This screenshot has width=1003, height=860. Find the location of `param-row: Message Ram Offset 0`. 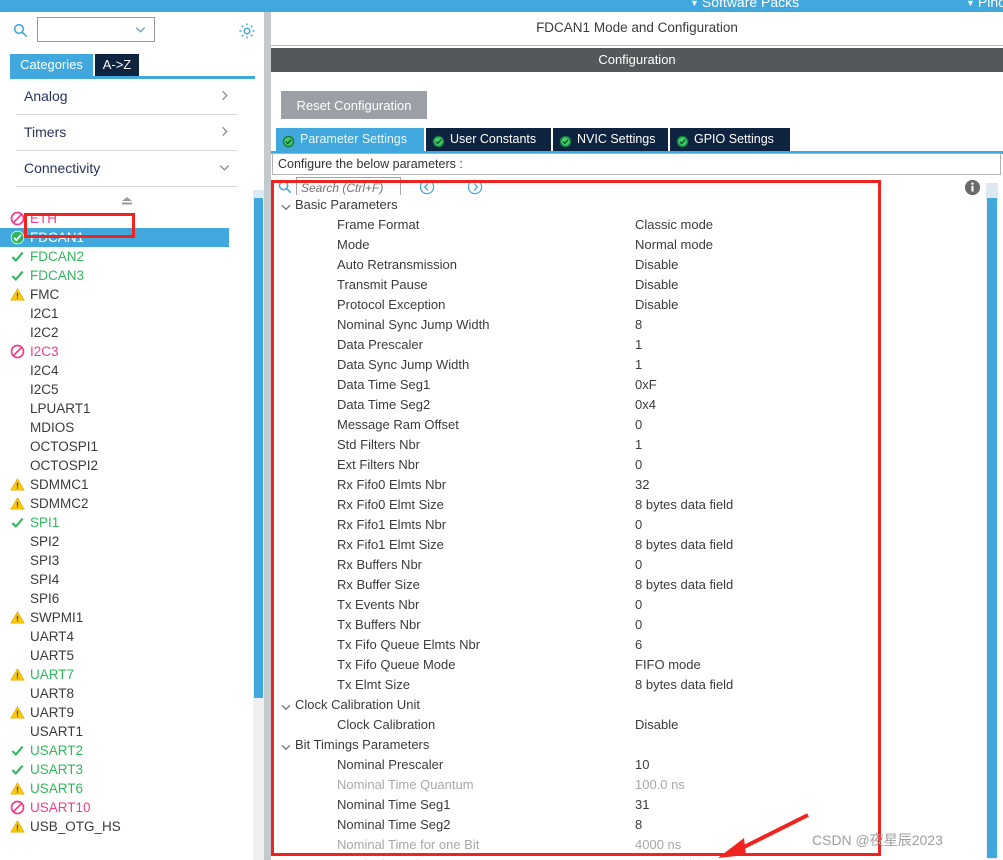

param-row: Message Ram Offset 0 is located at coordinates (629, 425).